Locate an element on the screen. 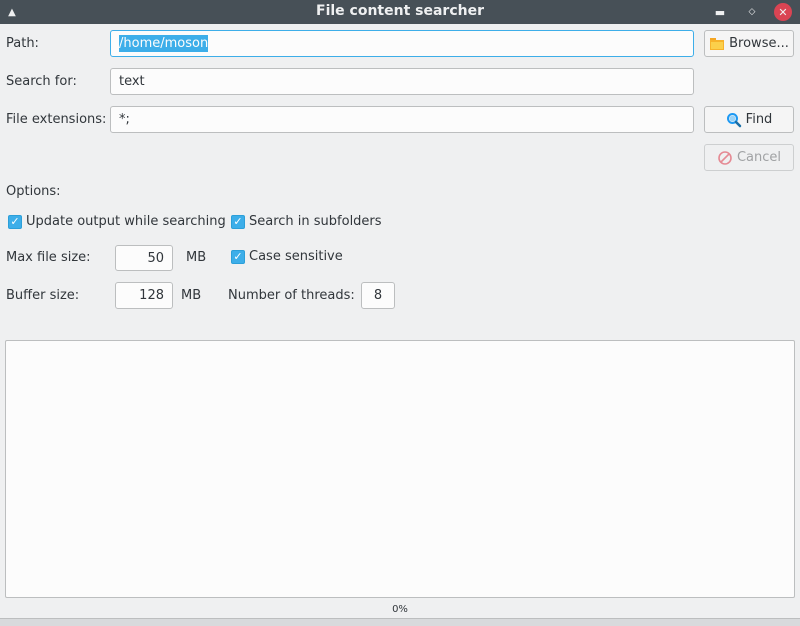 Image resolution: width=800 pixels, height=626 pixels. cancel-button: Cancel is located at coordinates (749, 157).